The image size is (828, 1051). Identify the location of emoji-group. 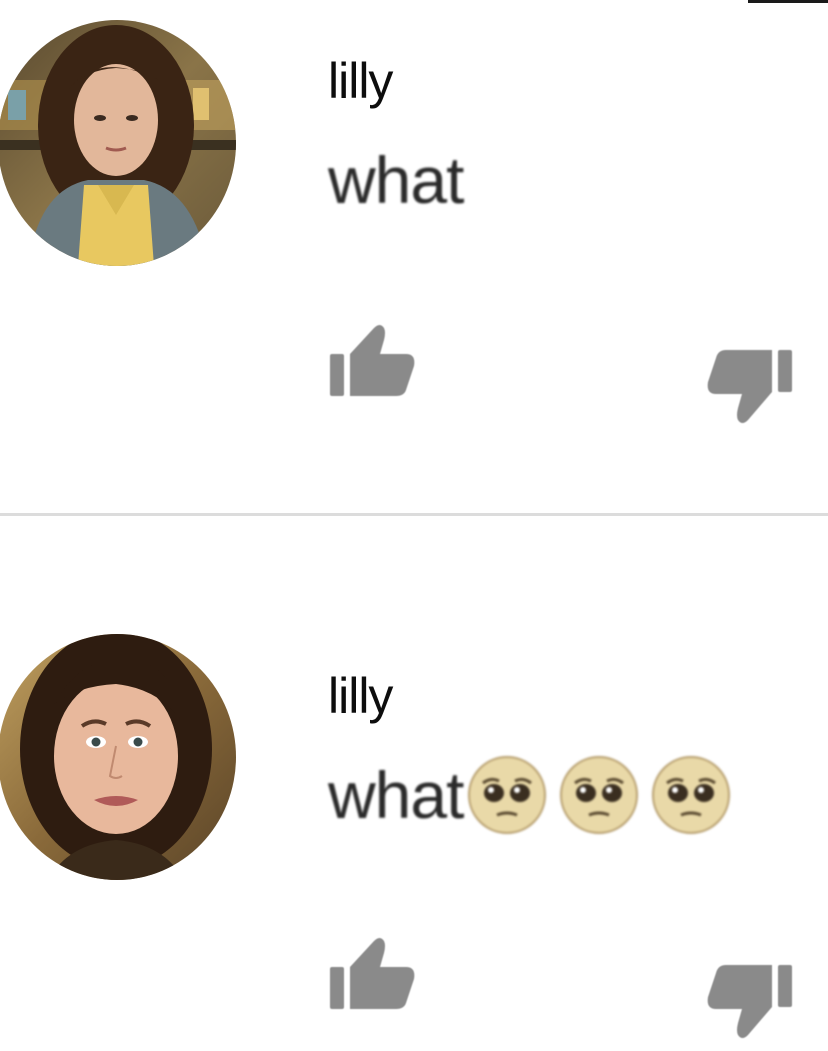
(605, 795).